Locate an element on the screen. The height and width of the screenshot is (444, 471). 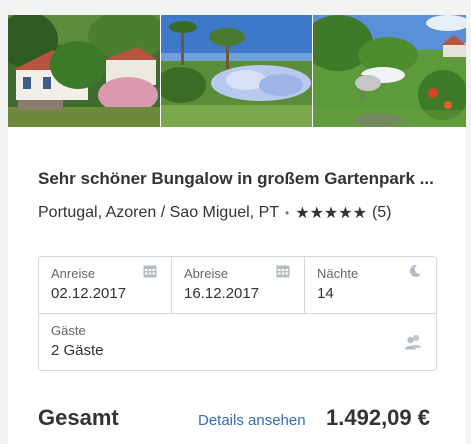
total-label: Gesamt is located at coordinates (78, 417).